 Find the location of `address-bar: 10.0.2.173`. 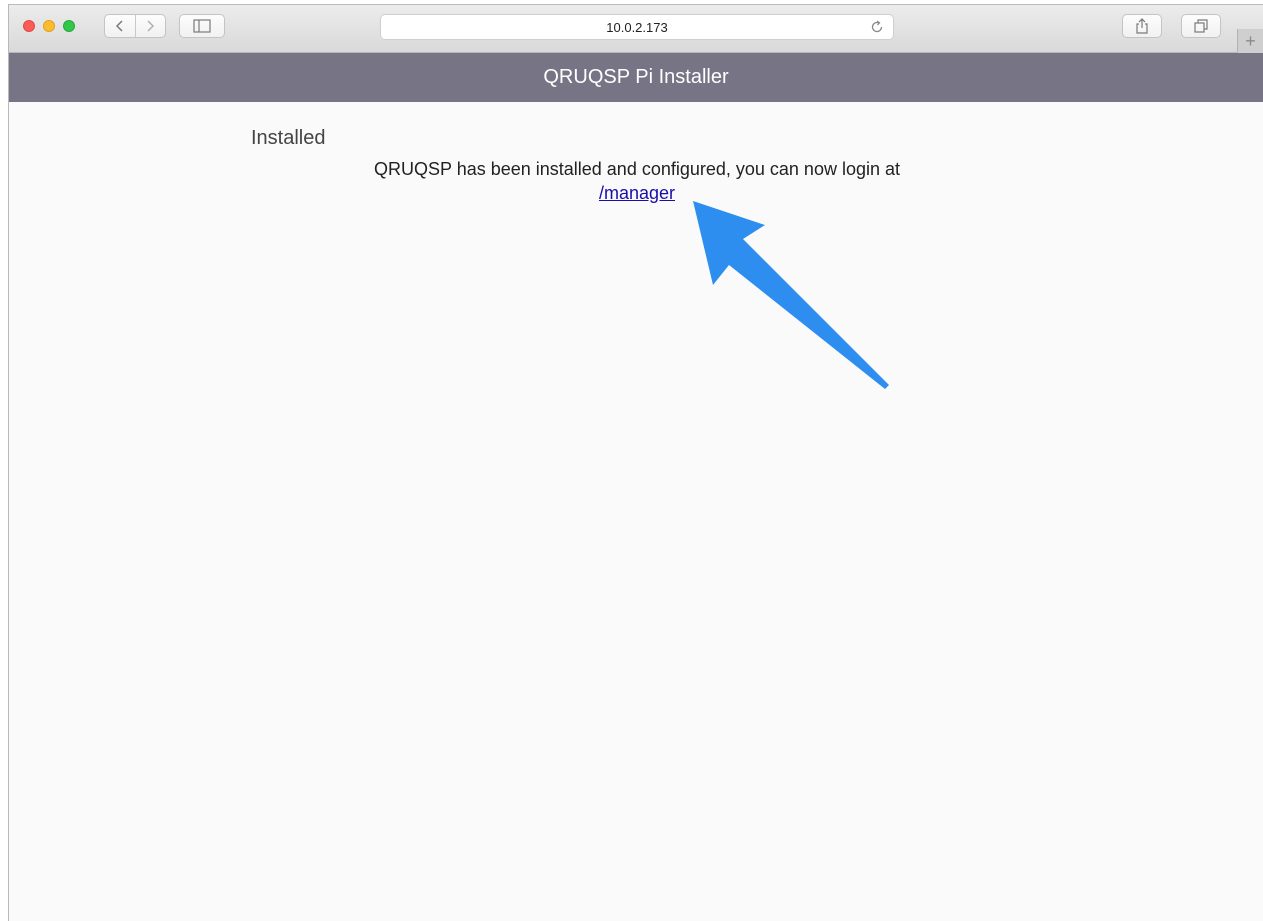

address-bar: 10.0.2.173 is located at coordinates (637, 27).